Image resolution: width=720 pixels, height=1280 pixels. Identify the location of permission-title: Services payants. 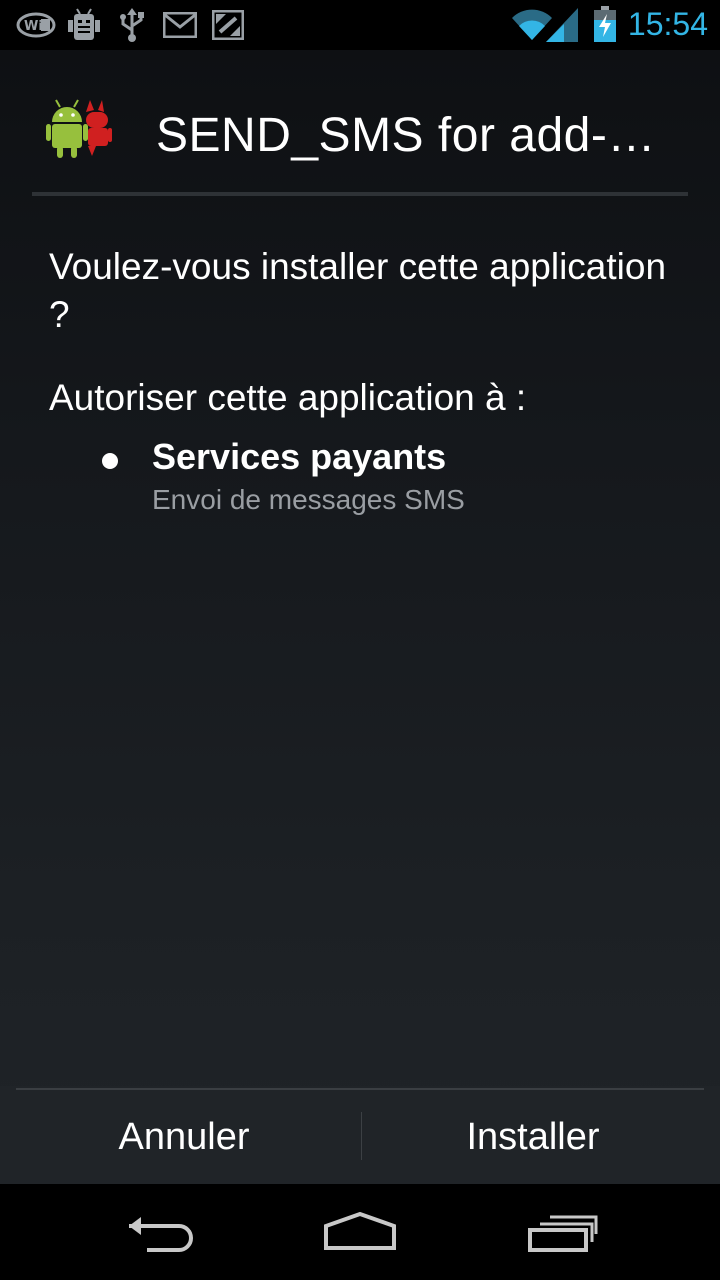
(299, 456).